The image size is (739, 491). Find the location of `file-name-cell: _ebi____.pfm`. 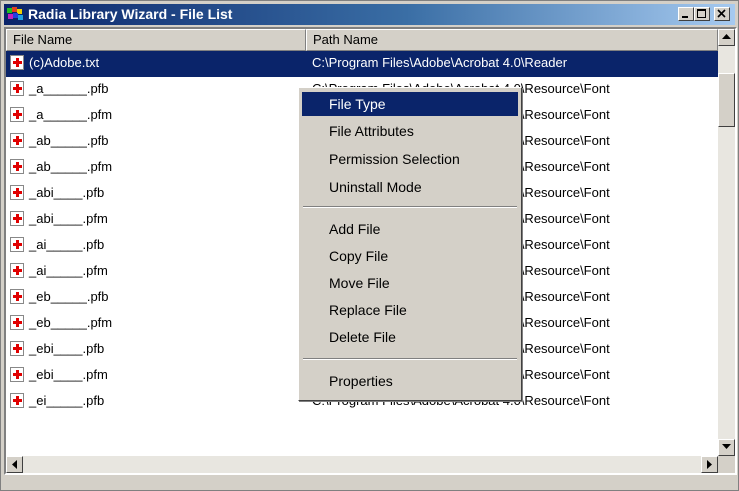

file-name-cell: _ebi____.pfm is located at coordinates (60, 374).